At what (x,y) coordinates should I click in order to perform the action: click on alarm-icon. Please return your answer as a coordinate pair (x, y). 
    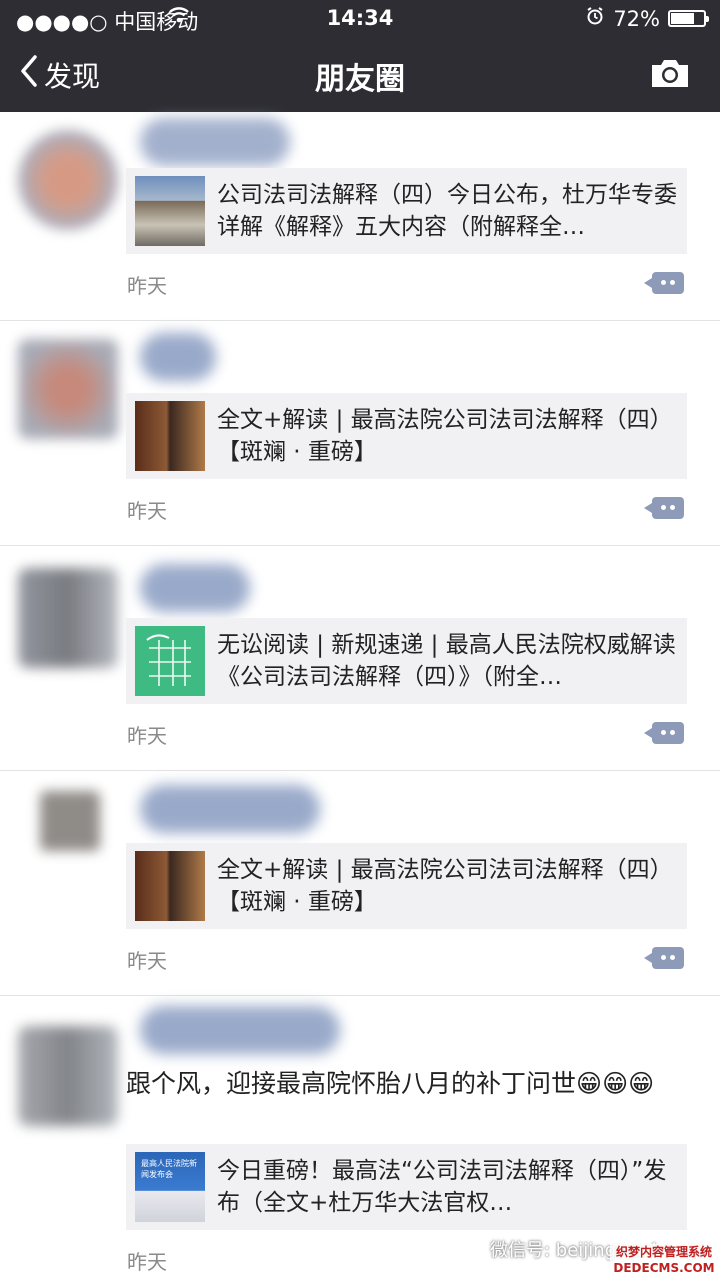
    Looking at the image, I should click on (595, 18).